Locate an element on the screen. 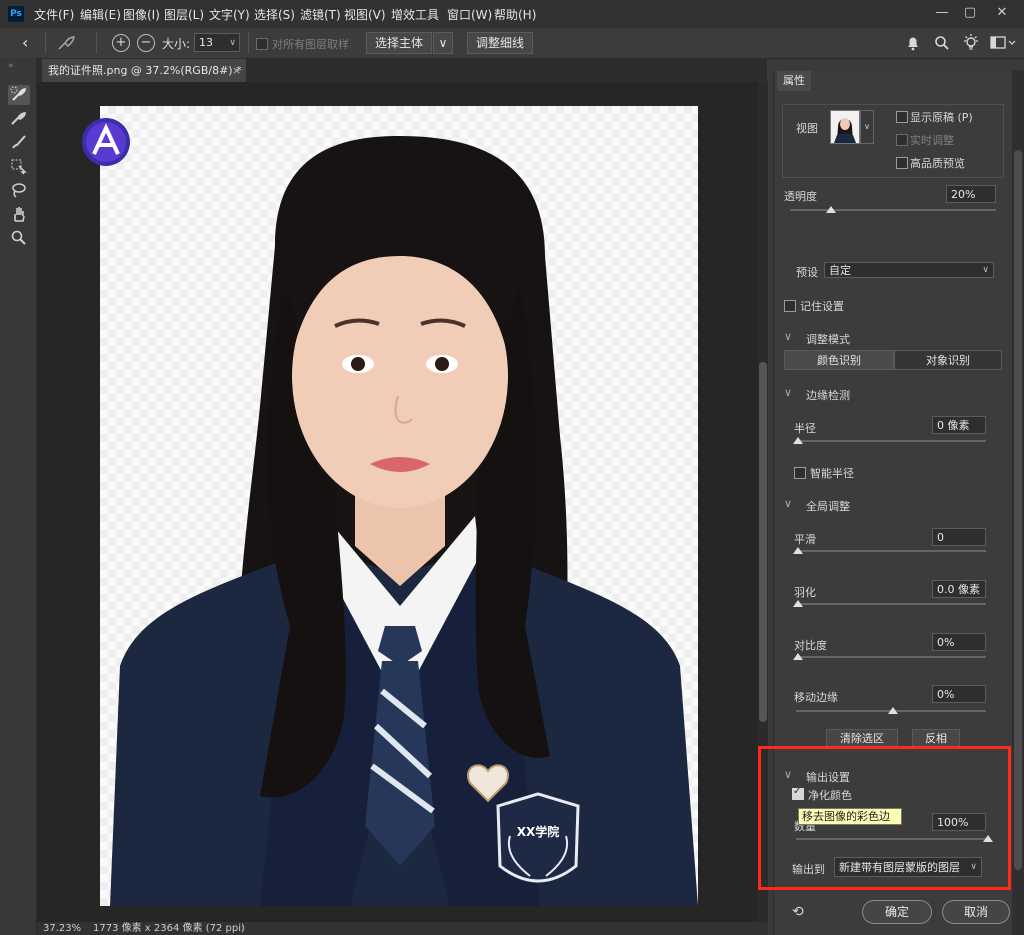 The width and height of the screenshot is (1024, 935). show-original-checkbox is located at coordinates (902, 117).